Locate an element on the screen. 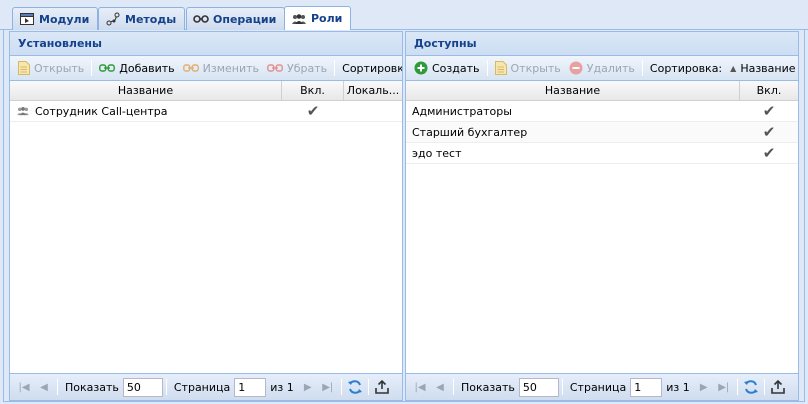  tab-label: Роли is located at coordinates (327, 18).